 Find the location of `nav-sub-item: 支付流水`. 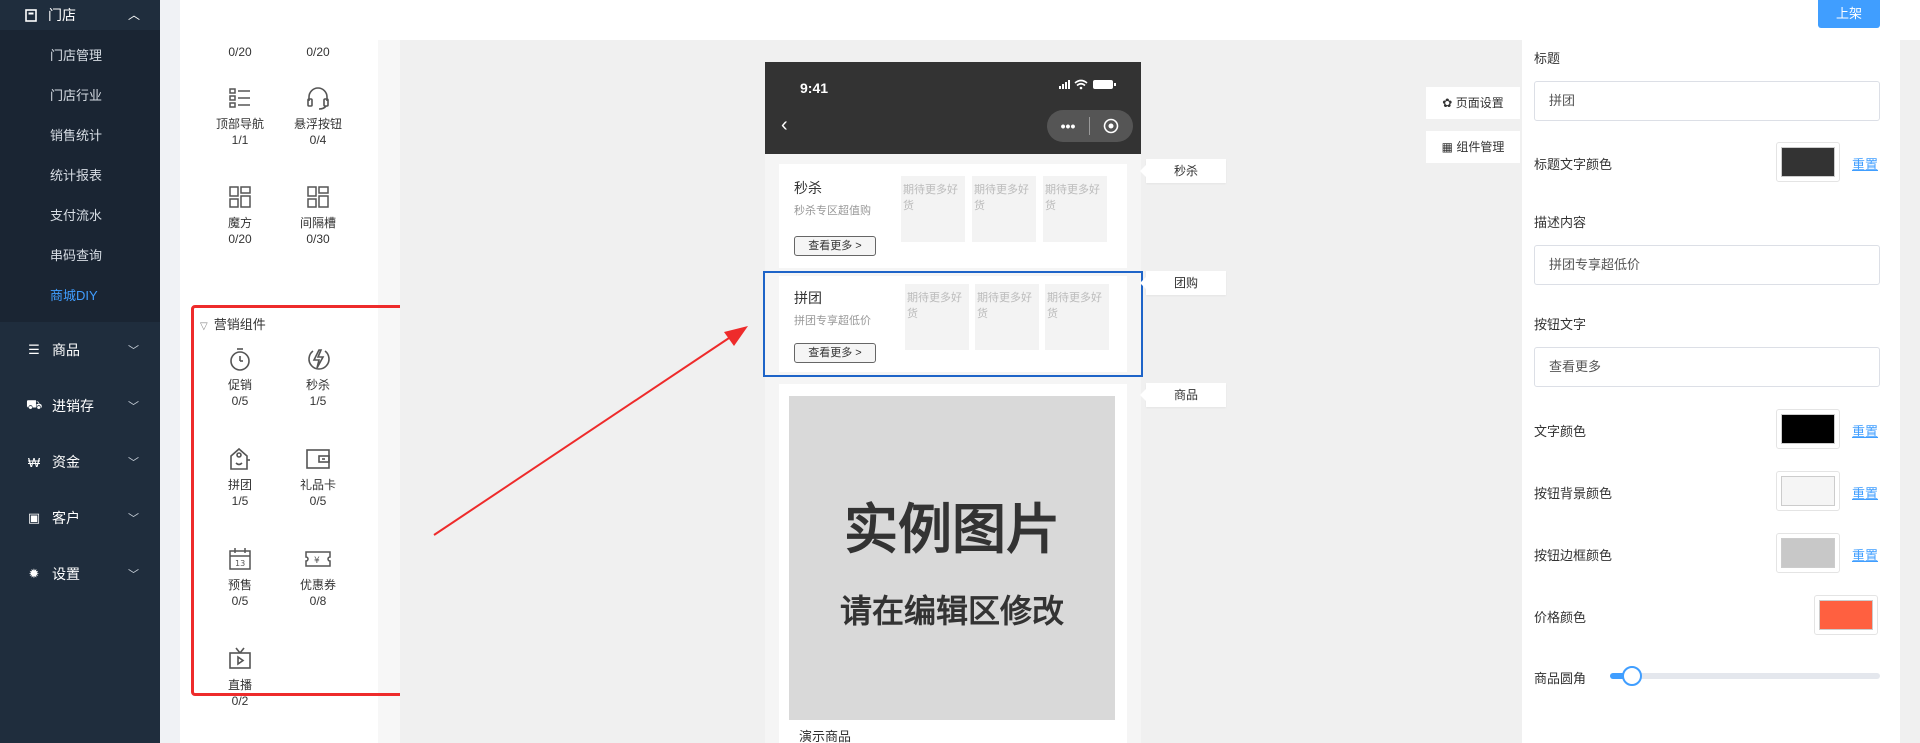

nav-sub-item: 支付流水 is located at coordinates (80, 216).